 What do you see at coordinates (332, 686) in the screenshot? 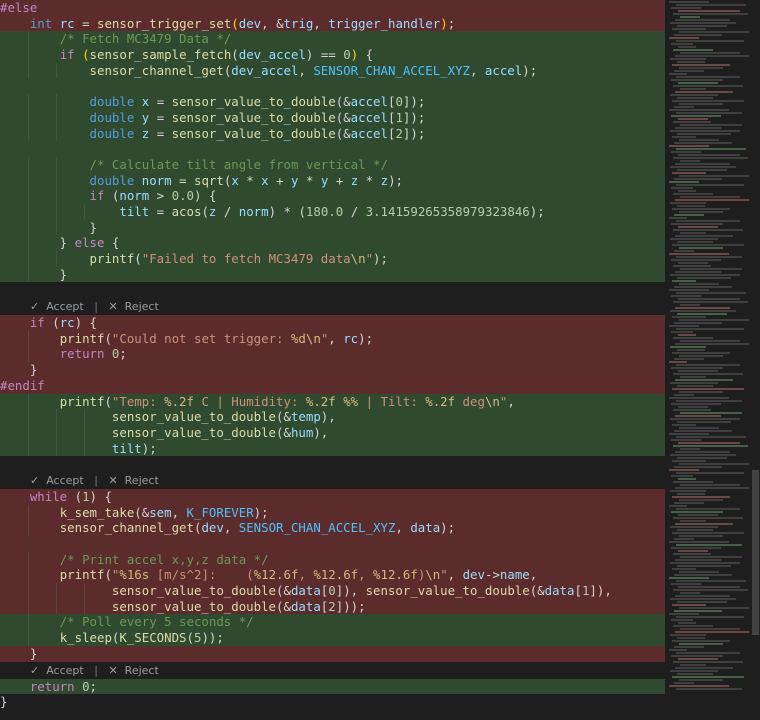
I see `added-code-line: return 0;` at bounding box center [332, 686].